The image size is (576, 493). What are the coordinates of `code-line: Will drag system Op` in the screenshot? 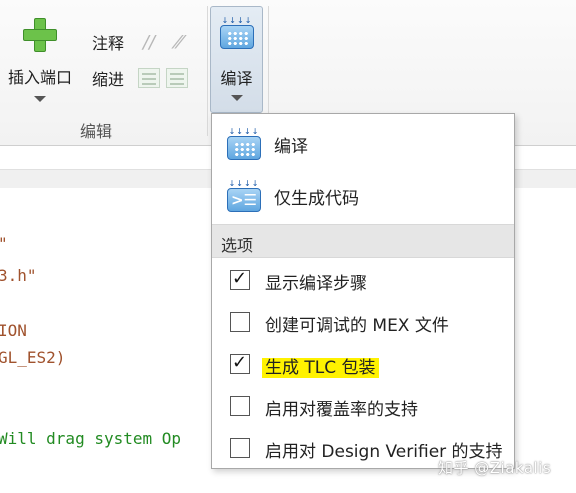 It's located at (91, 438).